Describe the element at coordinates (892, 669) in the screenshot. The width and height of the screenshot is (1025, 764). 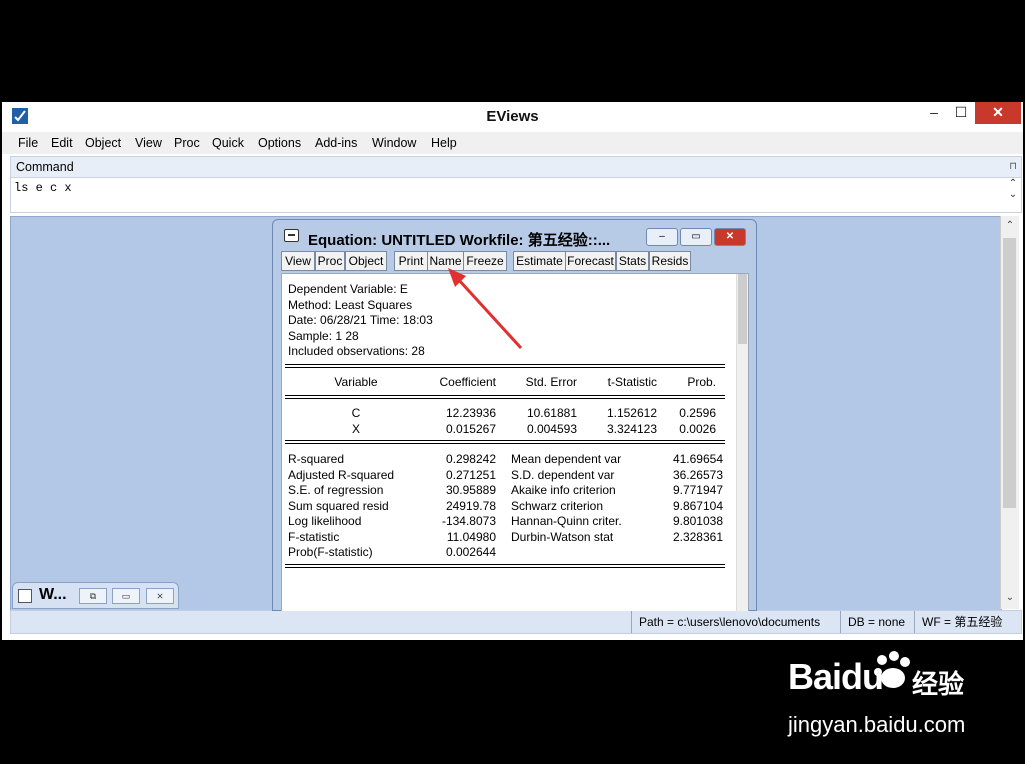
I see `baidu-paw-icon` at that location.